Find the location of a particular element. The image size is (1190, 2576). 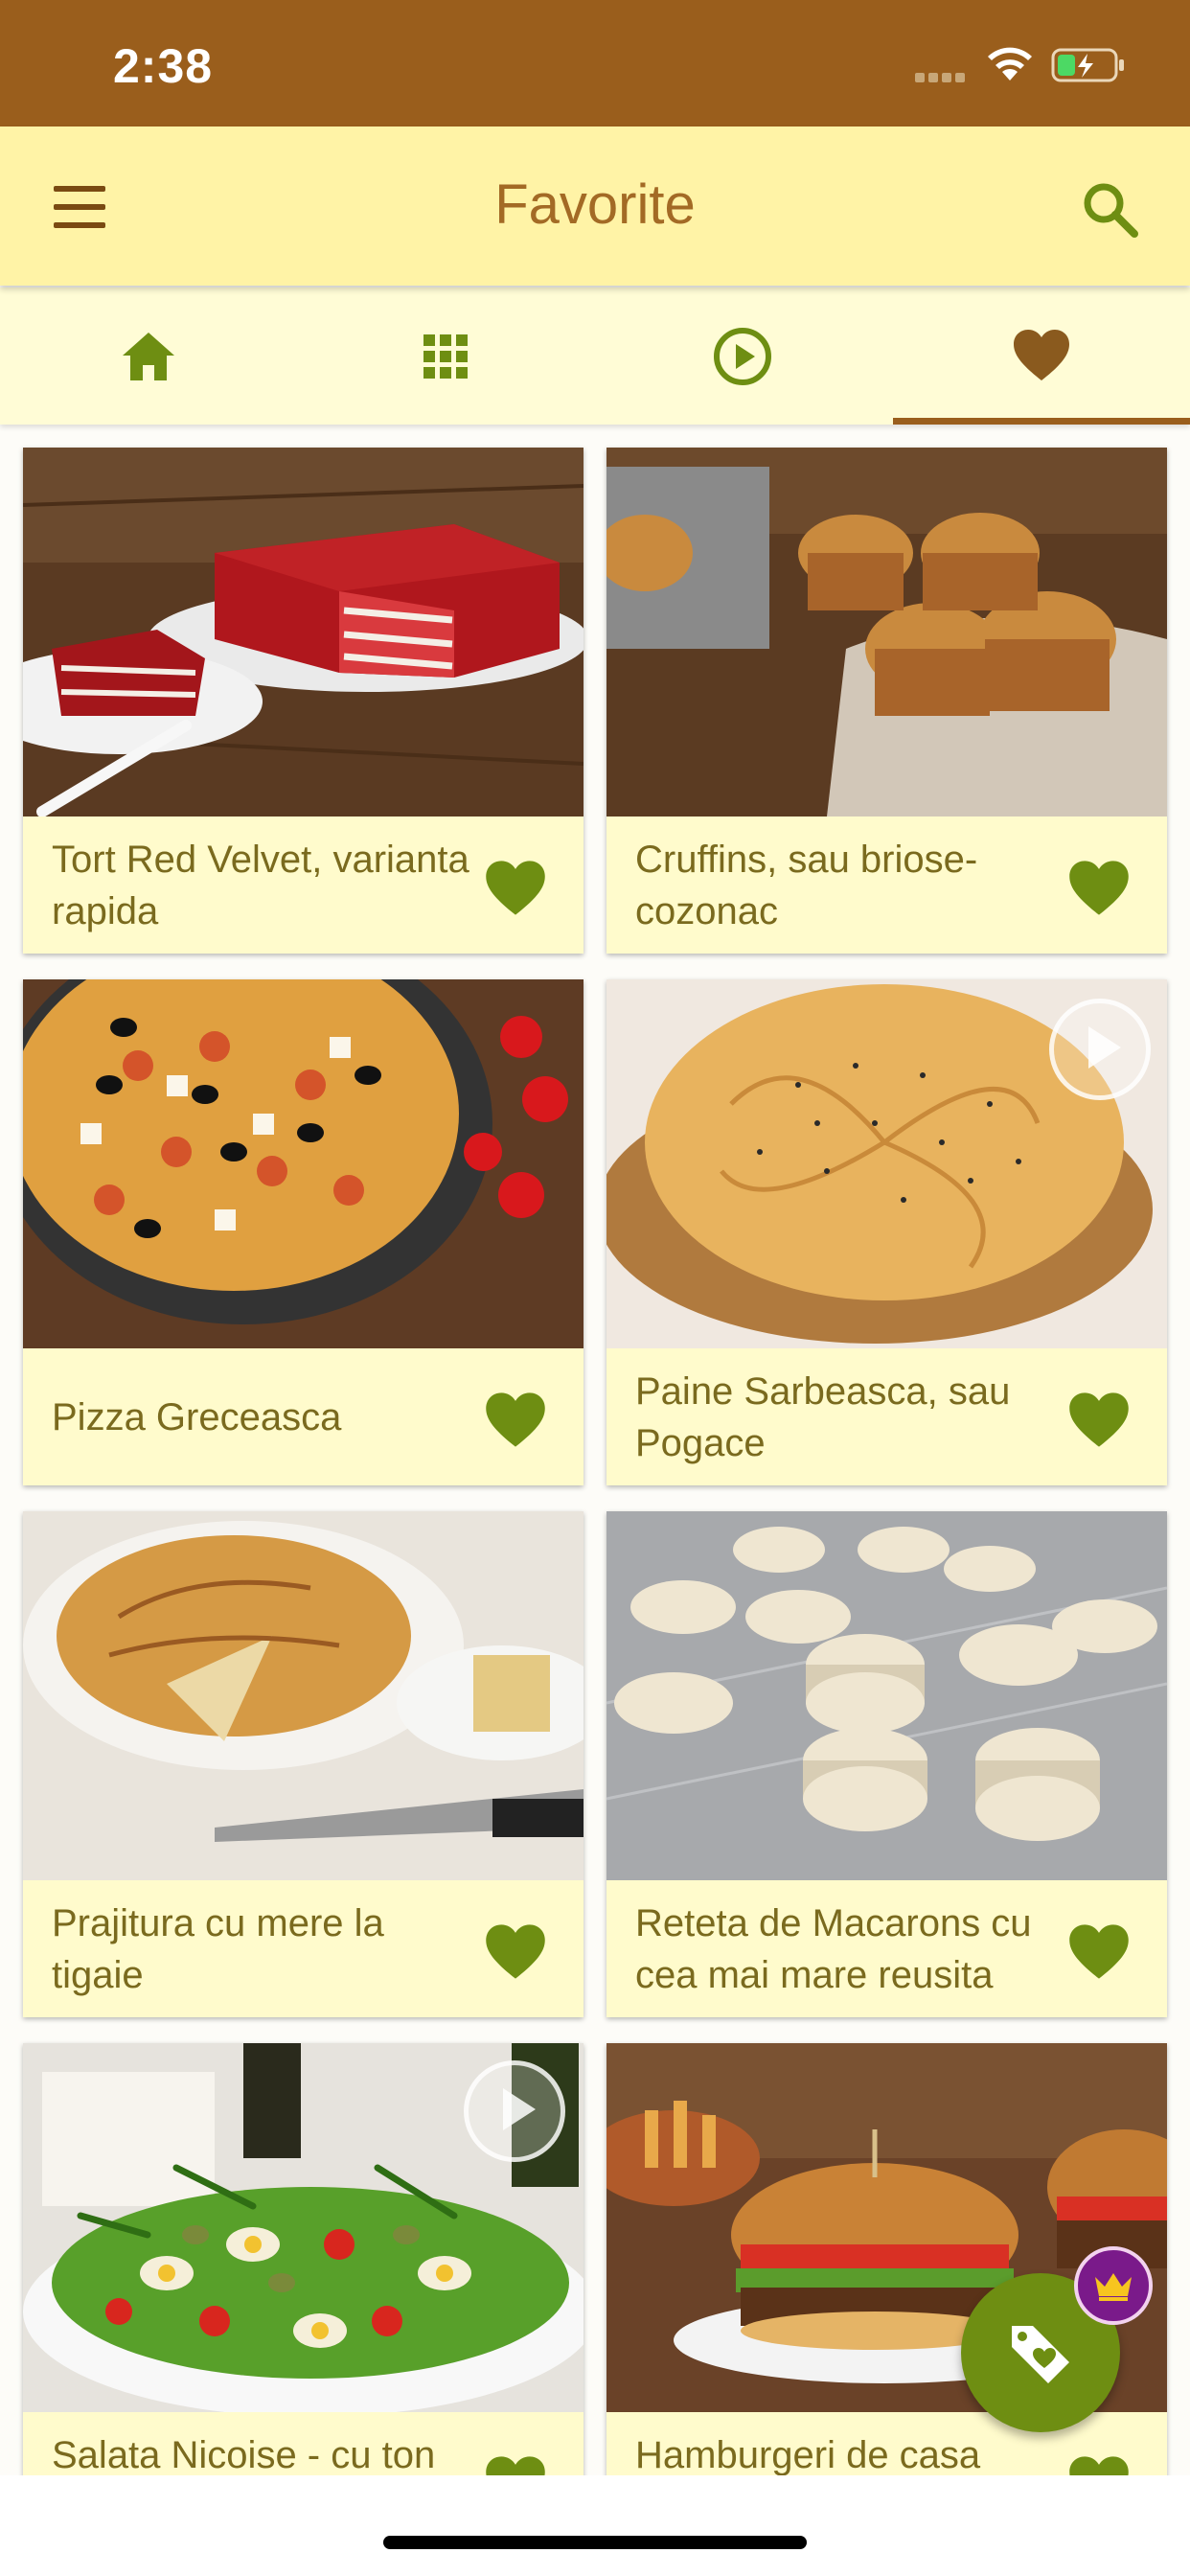

home-indicator-area is located at coordinates (595, 2525).